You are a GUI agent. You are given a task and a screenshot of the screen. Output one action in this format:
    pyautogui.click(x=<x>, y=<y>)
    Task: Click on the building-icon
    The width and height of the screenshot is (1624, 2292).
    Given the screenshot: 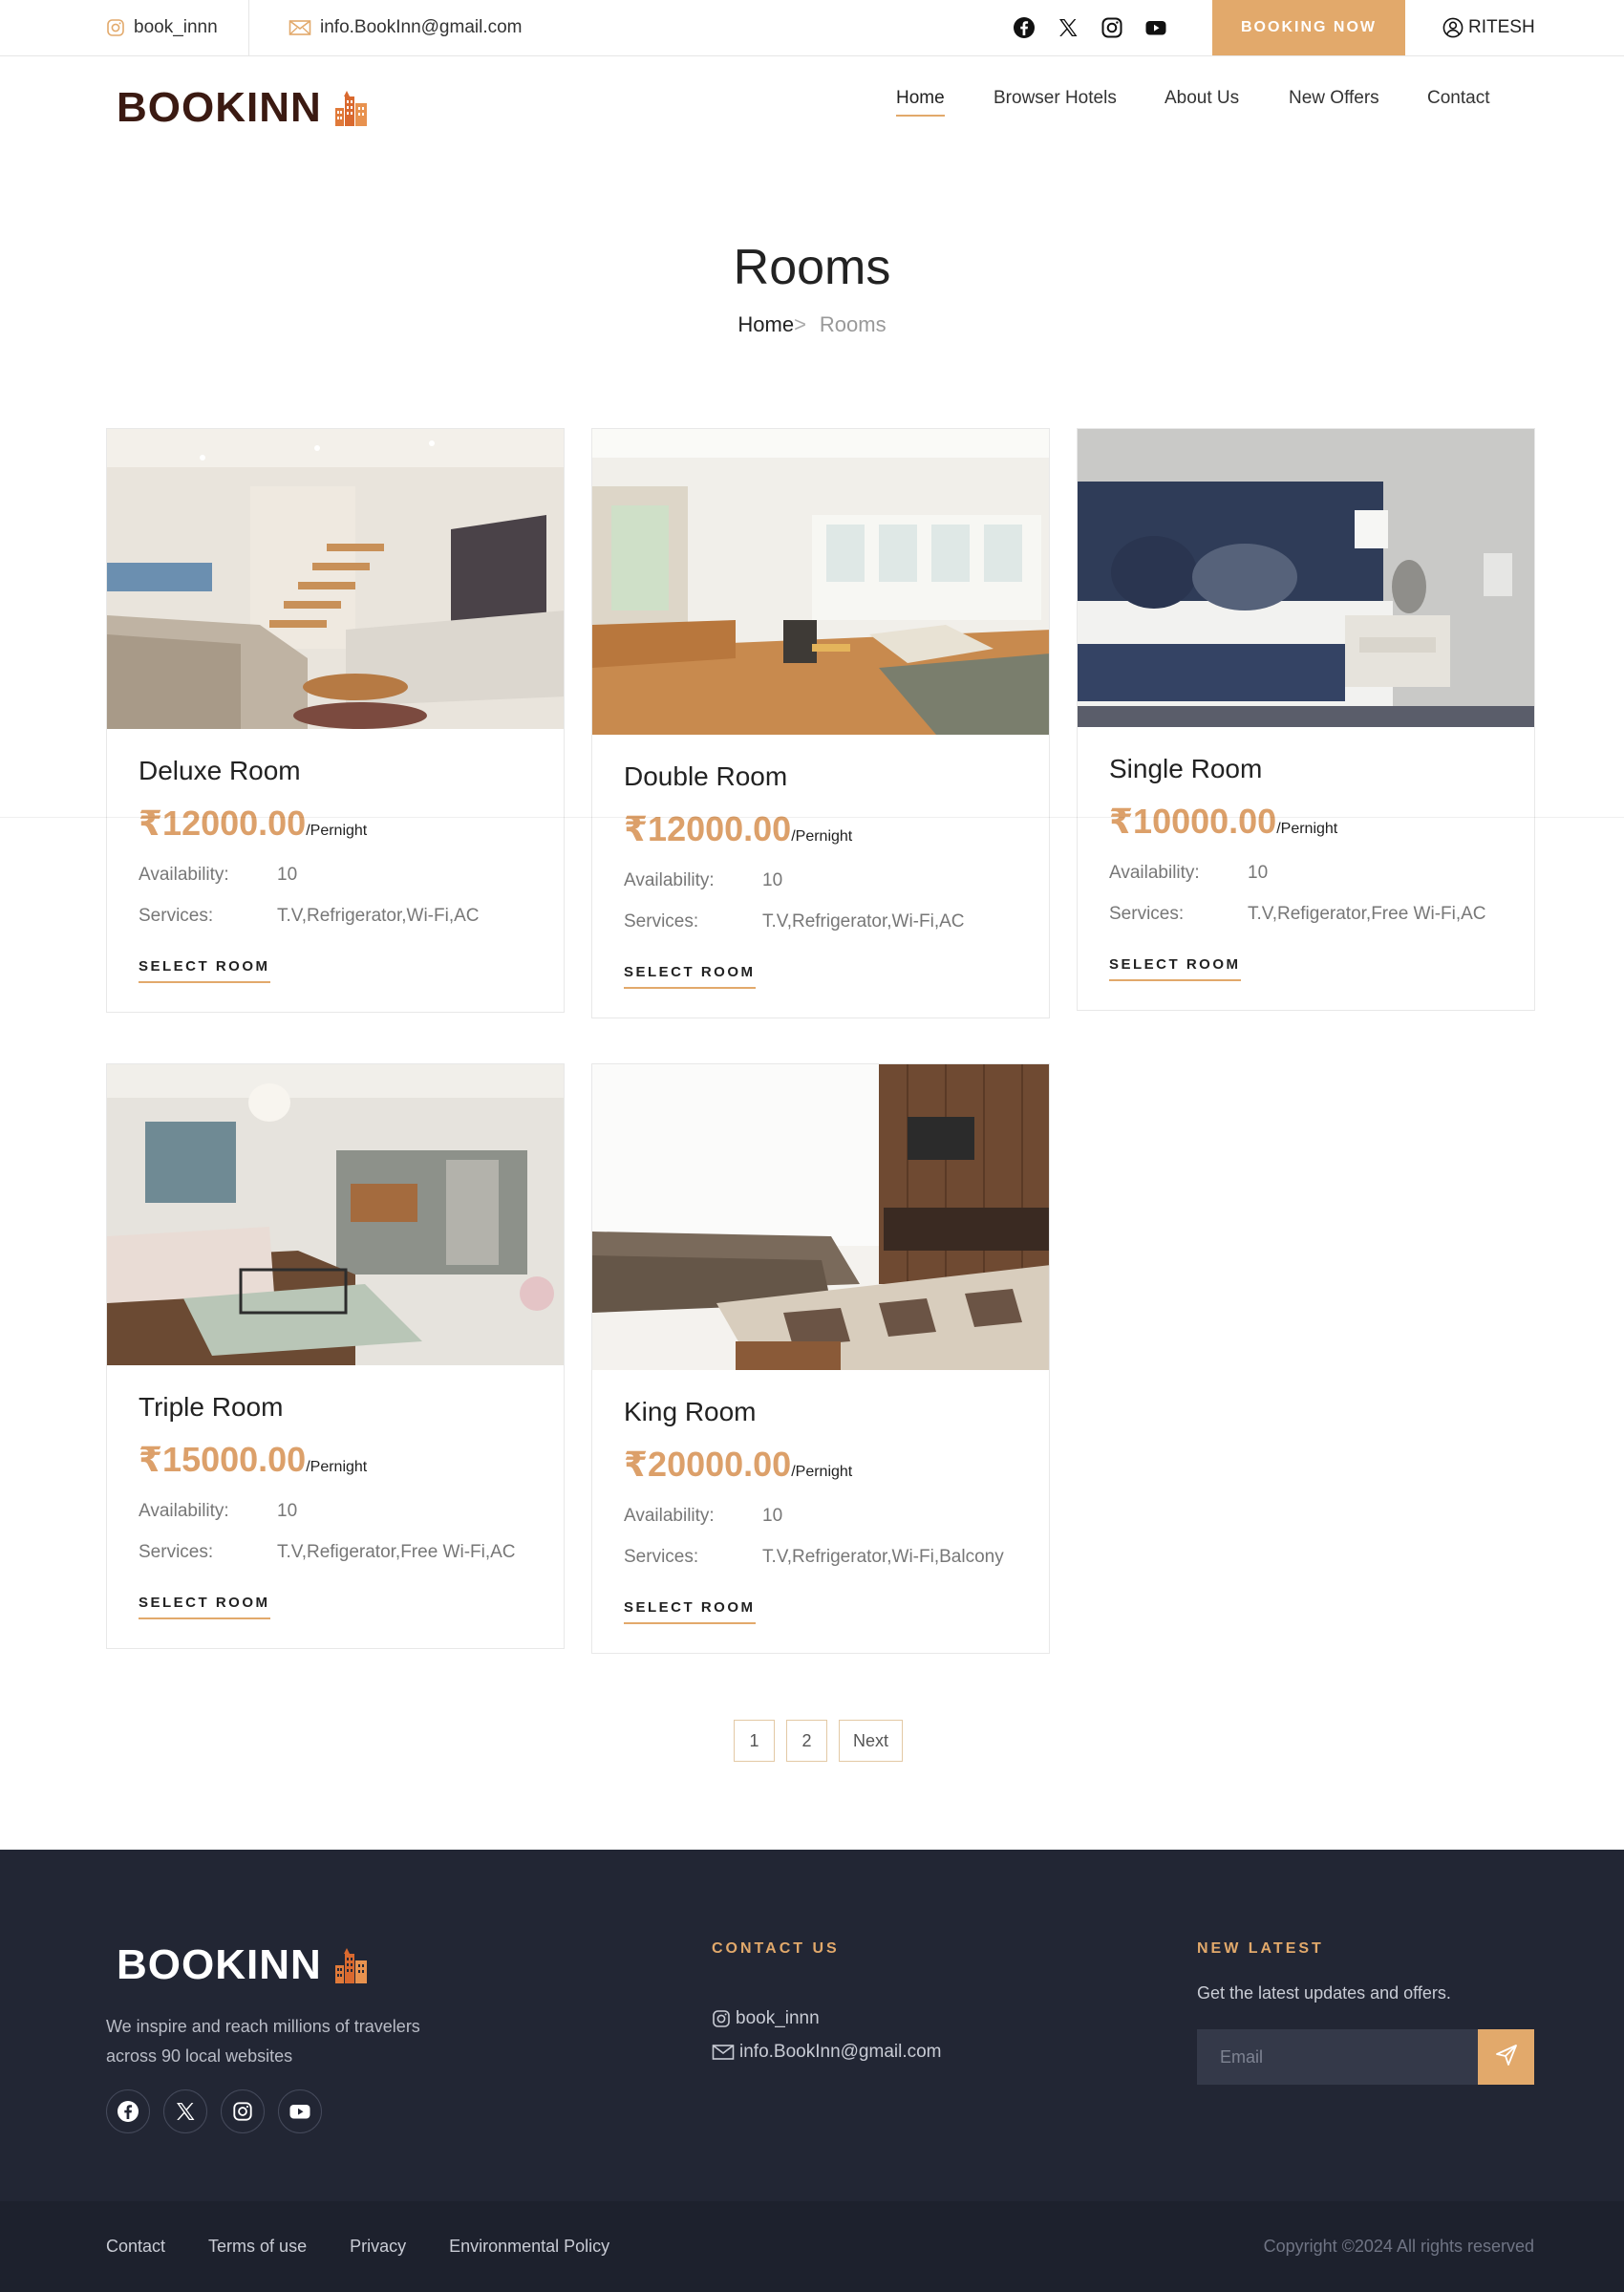 What is the action you would take?
    pyautogui.click(x=352, y=1965)
    